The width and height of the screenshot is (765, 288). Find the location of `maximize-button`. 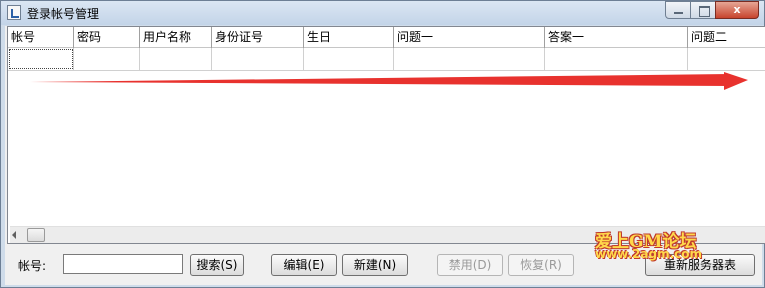

maximize-button is located at coordinates (703, 10).